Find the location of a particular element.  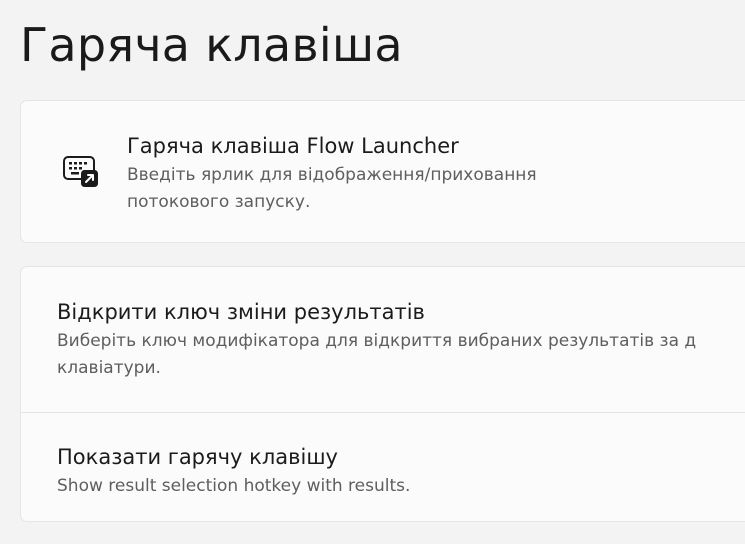

page-title: Гаряча клавіша is located at coordinates (211, 45).